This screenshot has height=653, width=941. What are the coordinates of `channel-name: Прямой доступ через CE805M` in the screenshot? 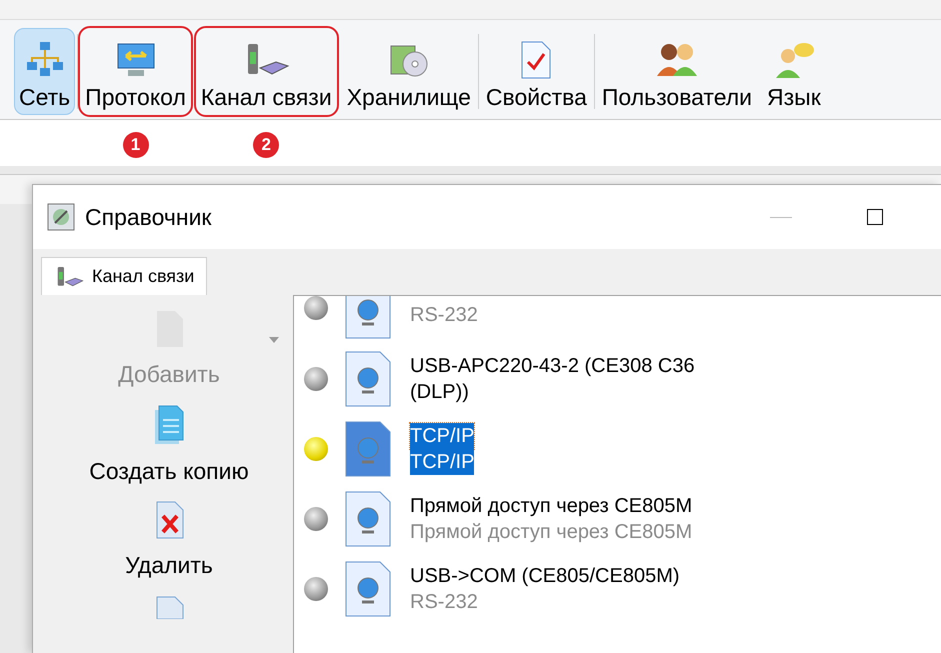 It's located at (565, 506).